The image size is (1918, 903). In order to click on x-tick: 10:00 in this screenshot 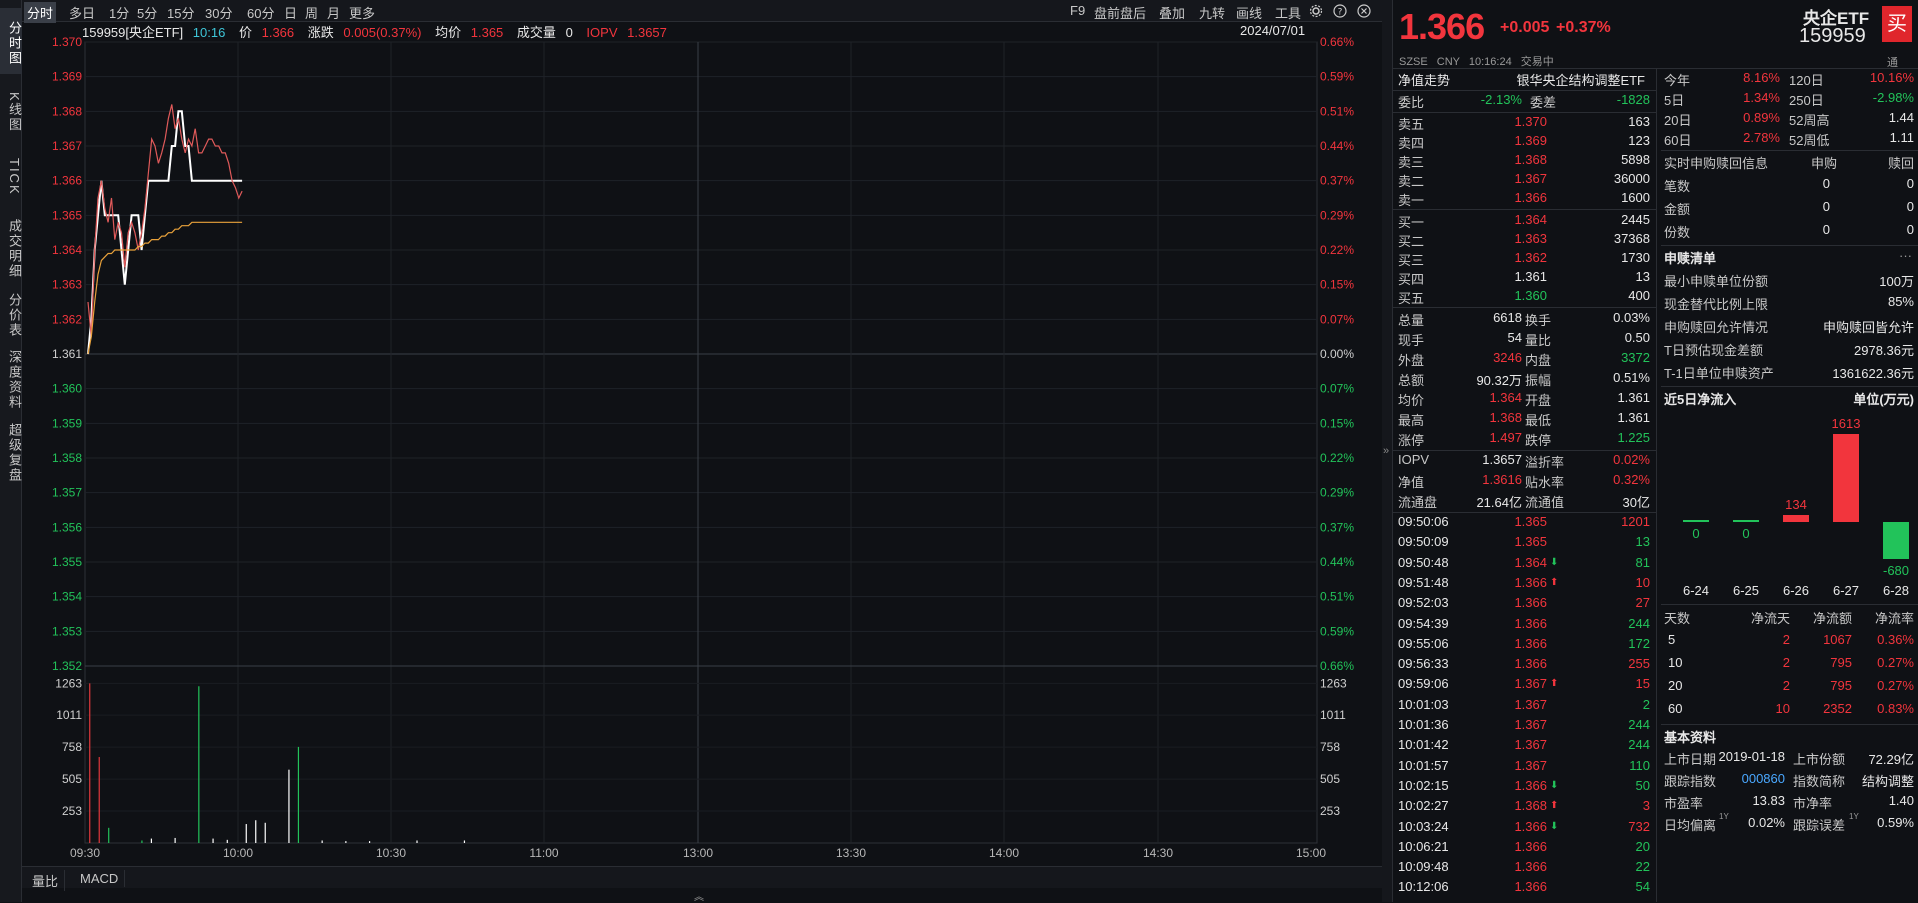, I will do `click(238, 853)`.